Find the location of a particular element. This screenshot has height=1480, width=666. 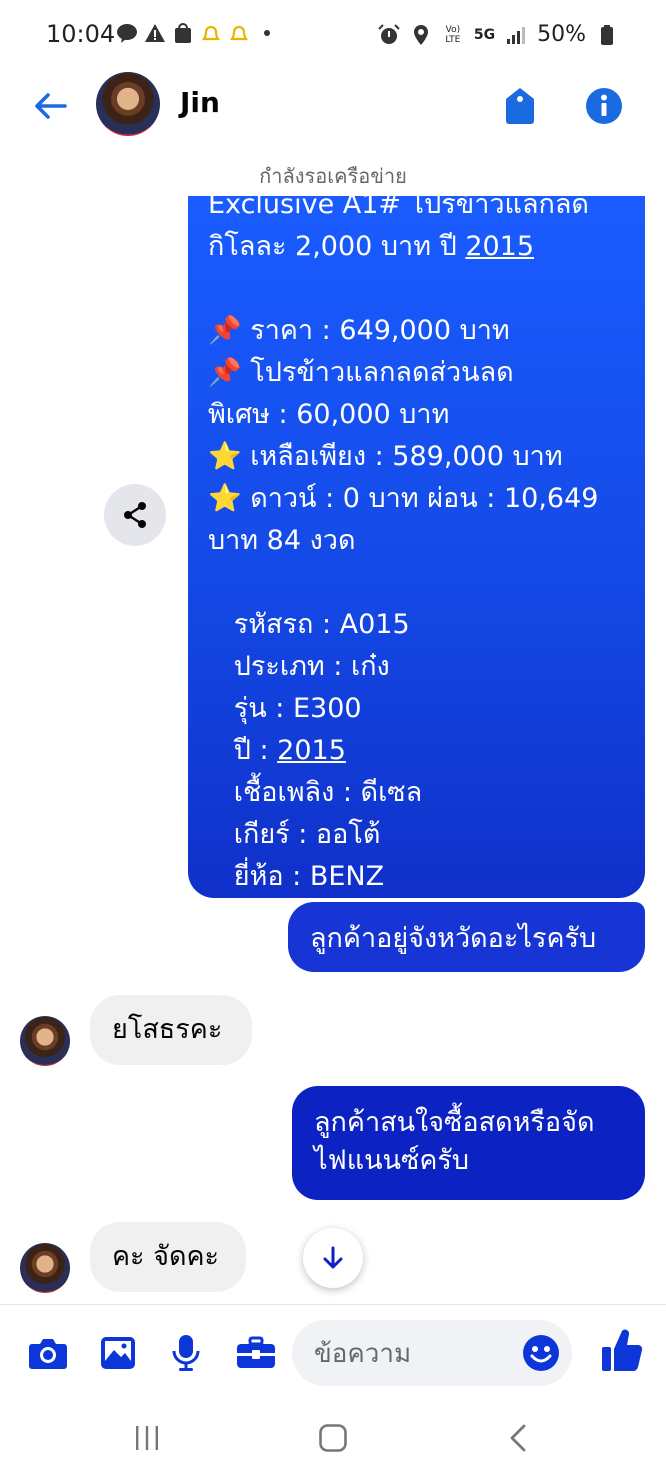

message-text: ลูกค้าสนใจซื้อสดหรือจัดไฟแนนซ์ครับ is located at coordinates (454, 1141).